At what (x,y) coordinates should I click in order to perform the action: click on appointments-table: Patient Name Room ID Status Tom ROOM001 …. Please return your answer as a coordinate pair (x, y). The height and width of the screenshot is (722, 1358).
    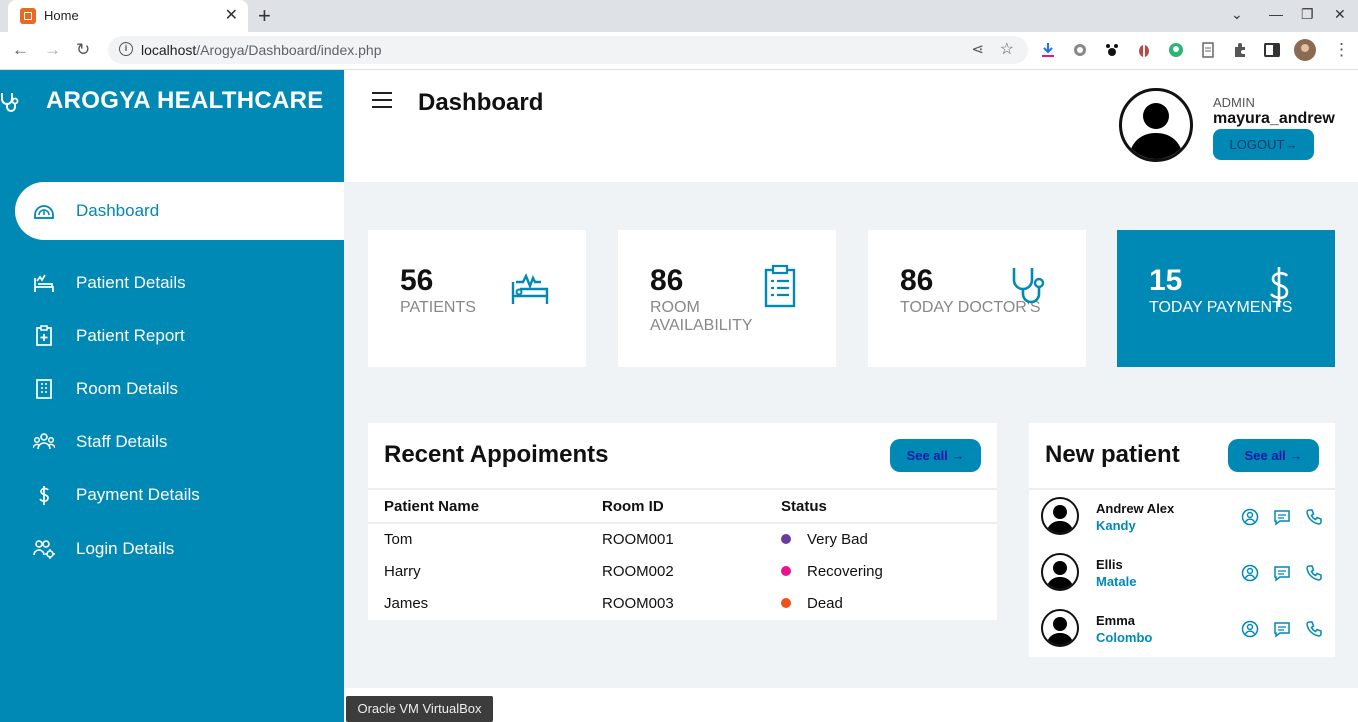
    Looking at the image, I should click on (682, 553).